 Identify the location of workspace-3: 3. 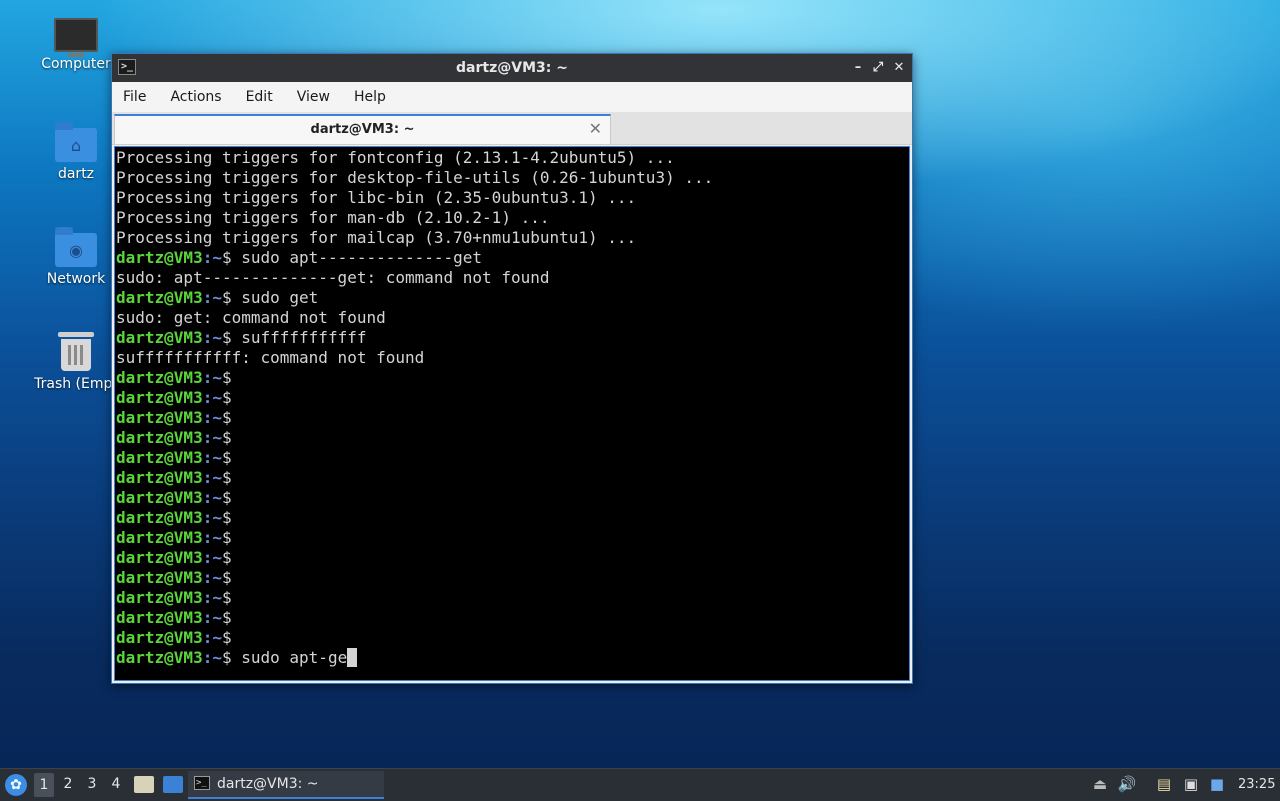
(92, 784).